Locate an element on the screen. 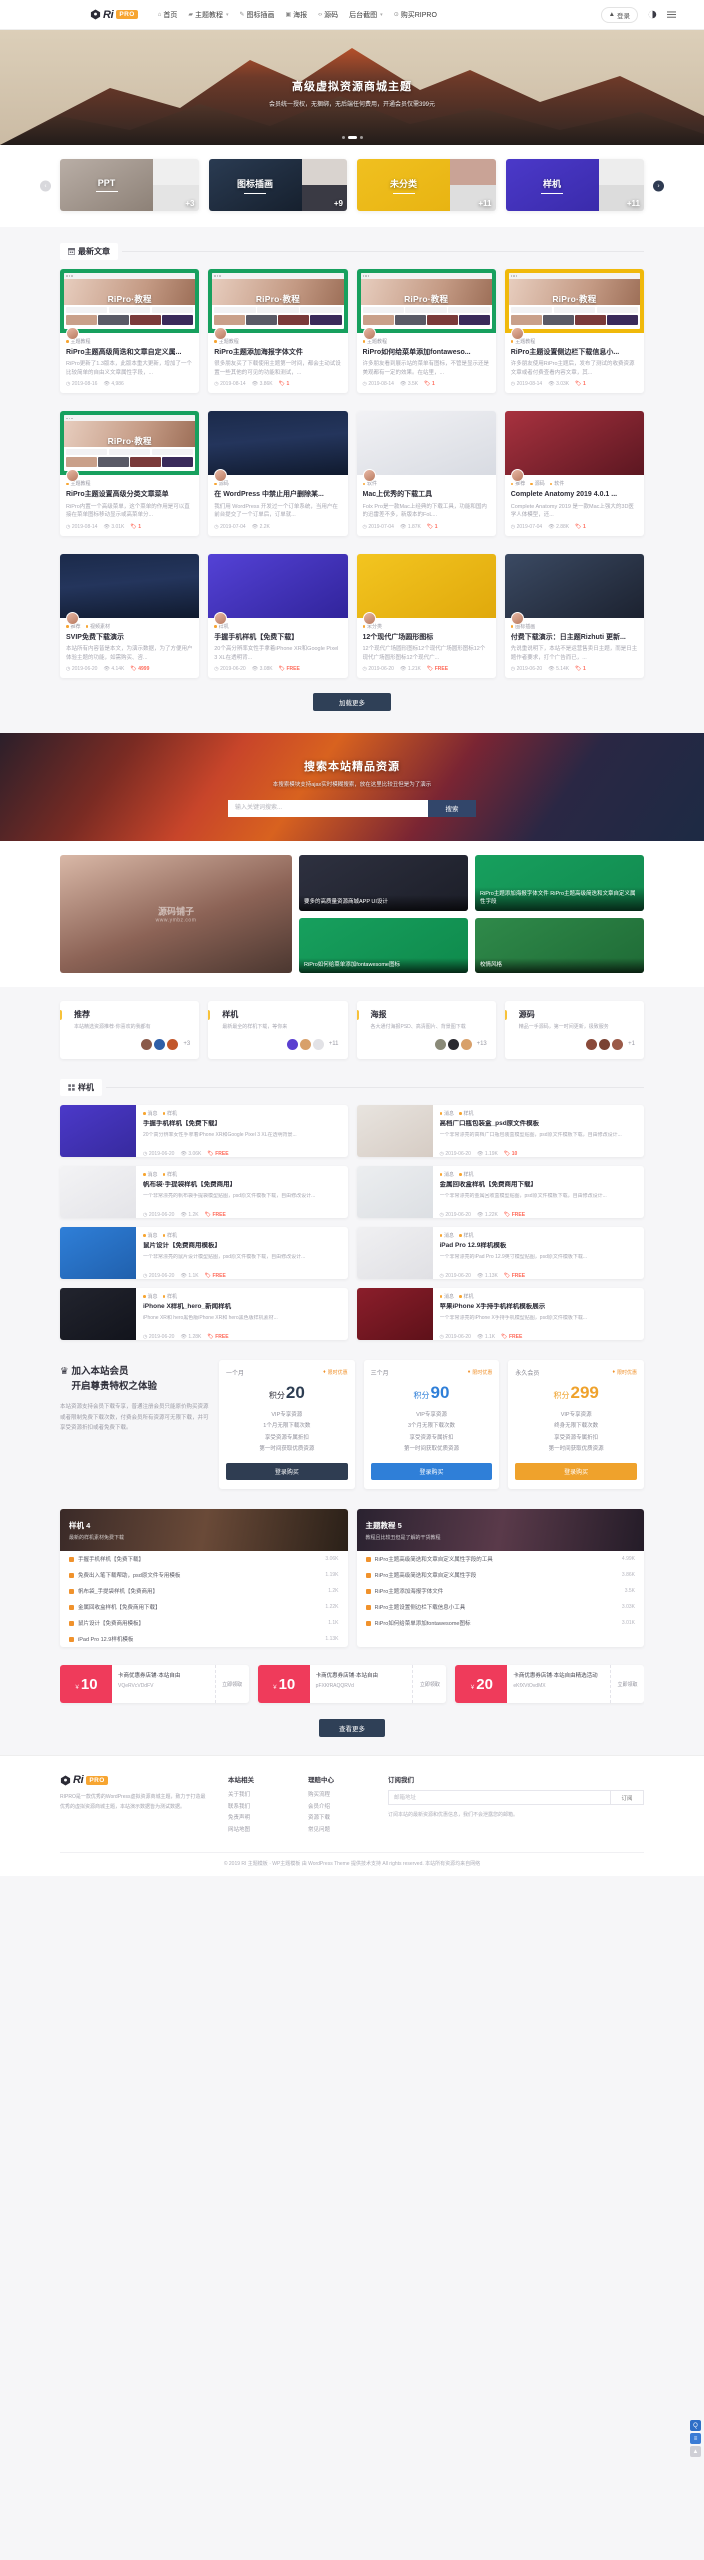 The width and height of the screenshot is (704, 2560). carousel-category-card: 图标插画 +9 is located at coordinates (277, 185).